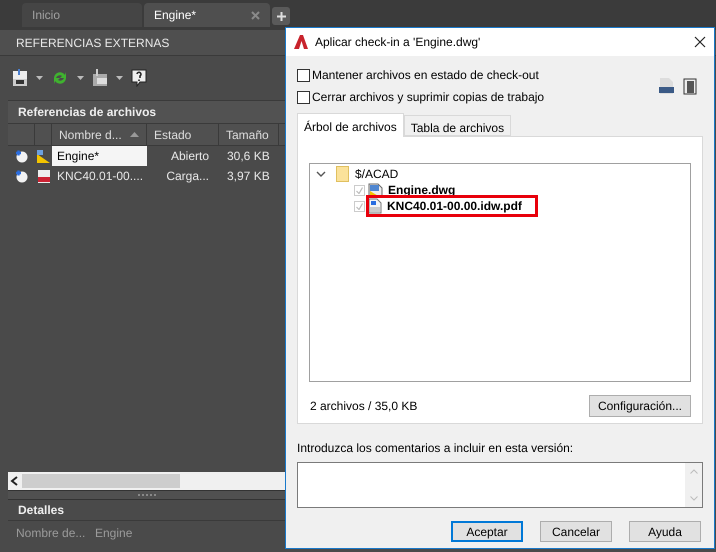  What do you see at coordinates (101, 481) in the screenshot?
I see `scroll-thumb` at bounding box center [101, 481].